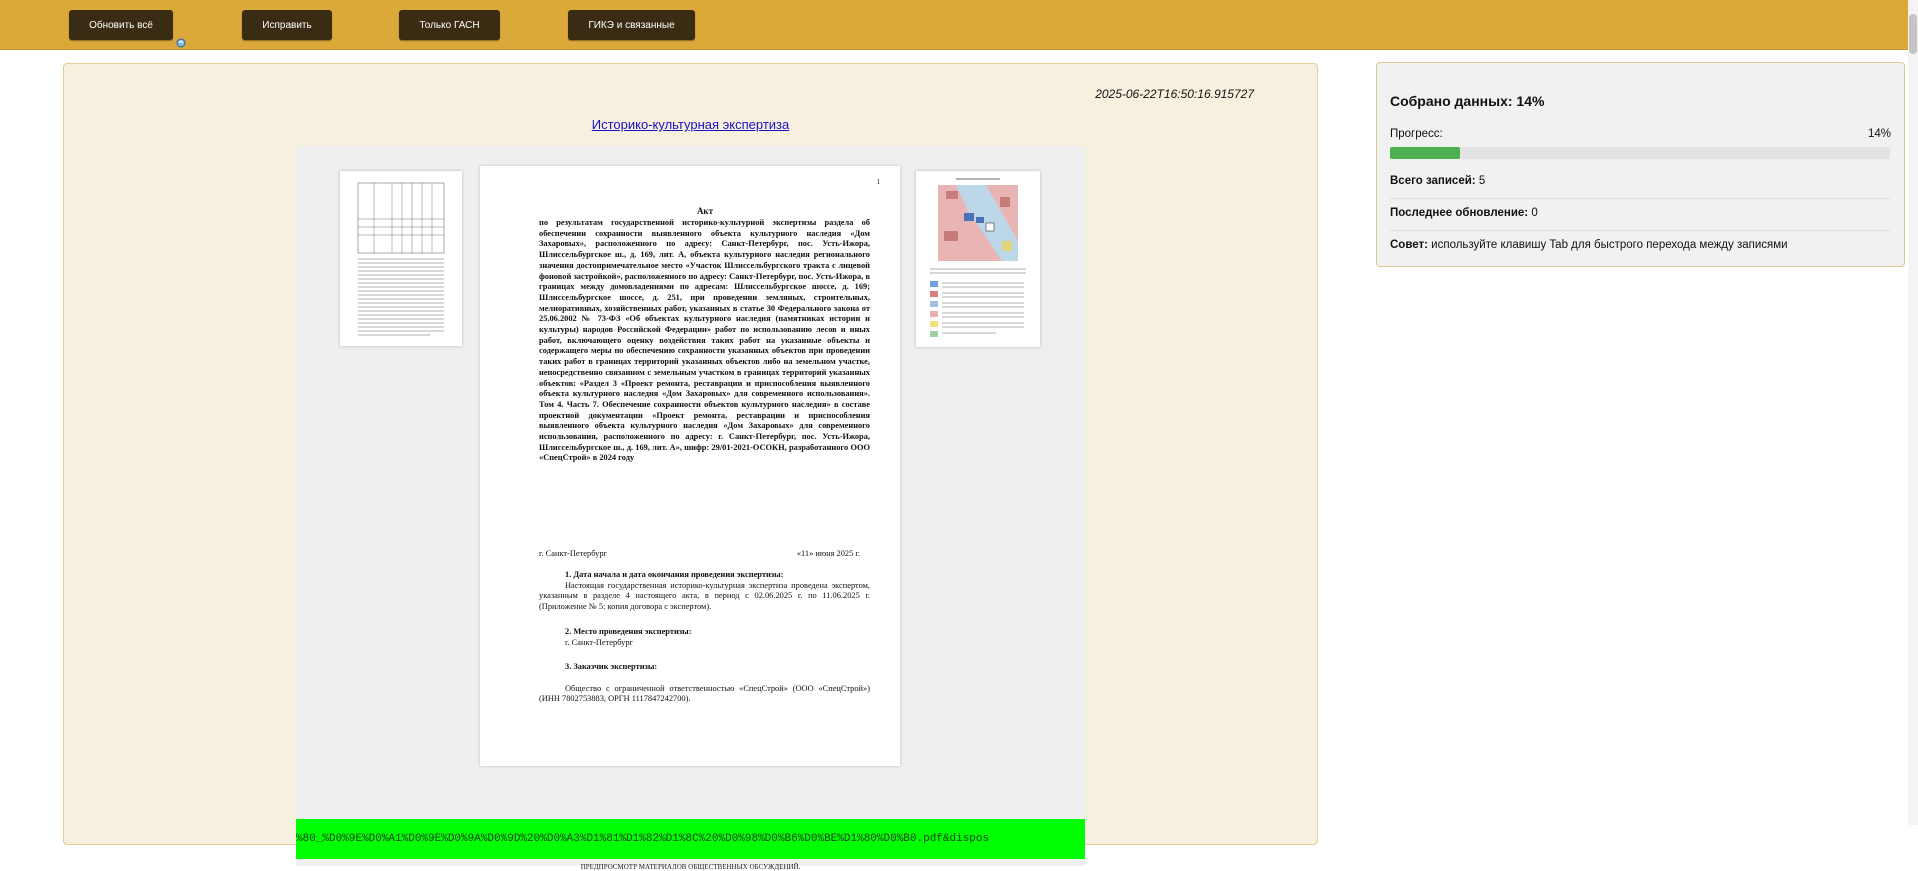 This screenshot has height=871, width=1918. What do you see at coordinates (1640, 153) in the screenshot?
I see `progress-bar` at bounding box center [1640, 153].